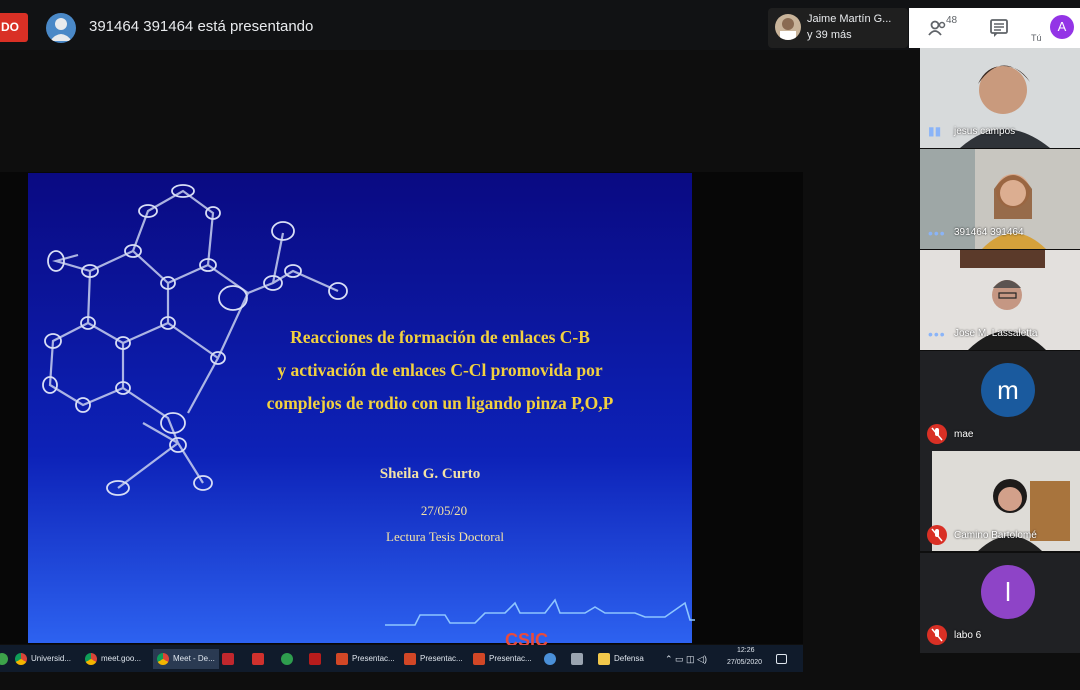 Image resolution: width=1080 pixels, height=690 pixels. What do you see at coordinates (444, 510) in the screenshot?
I see `slide-date: 27/05/20` at bounding box center [444, 510].